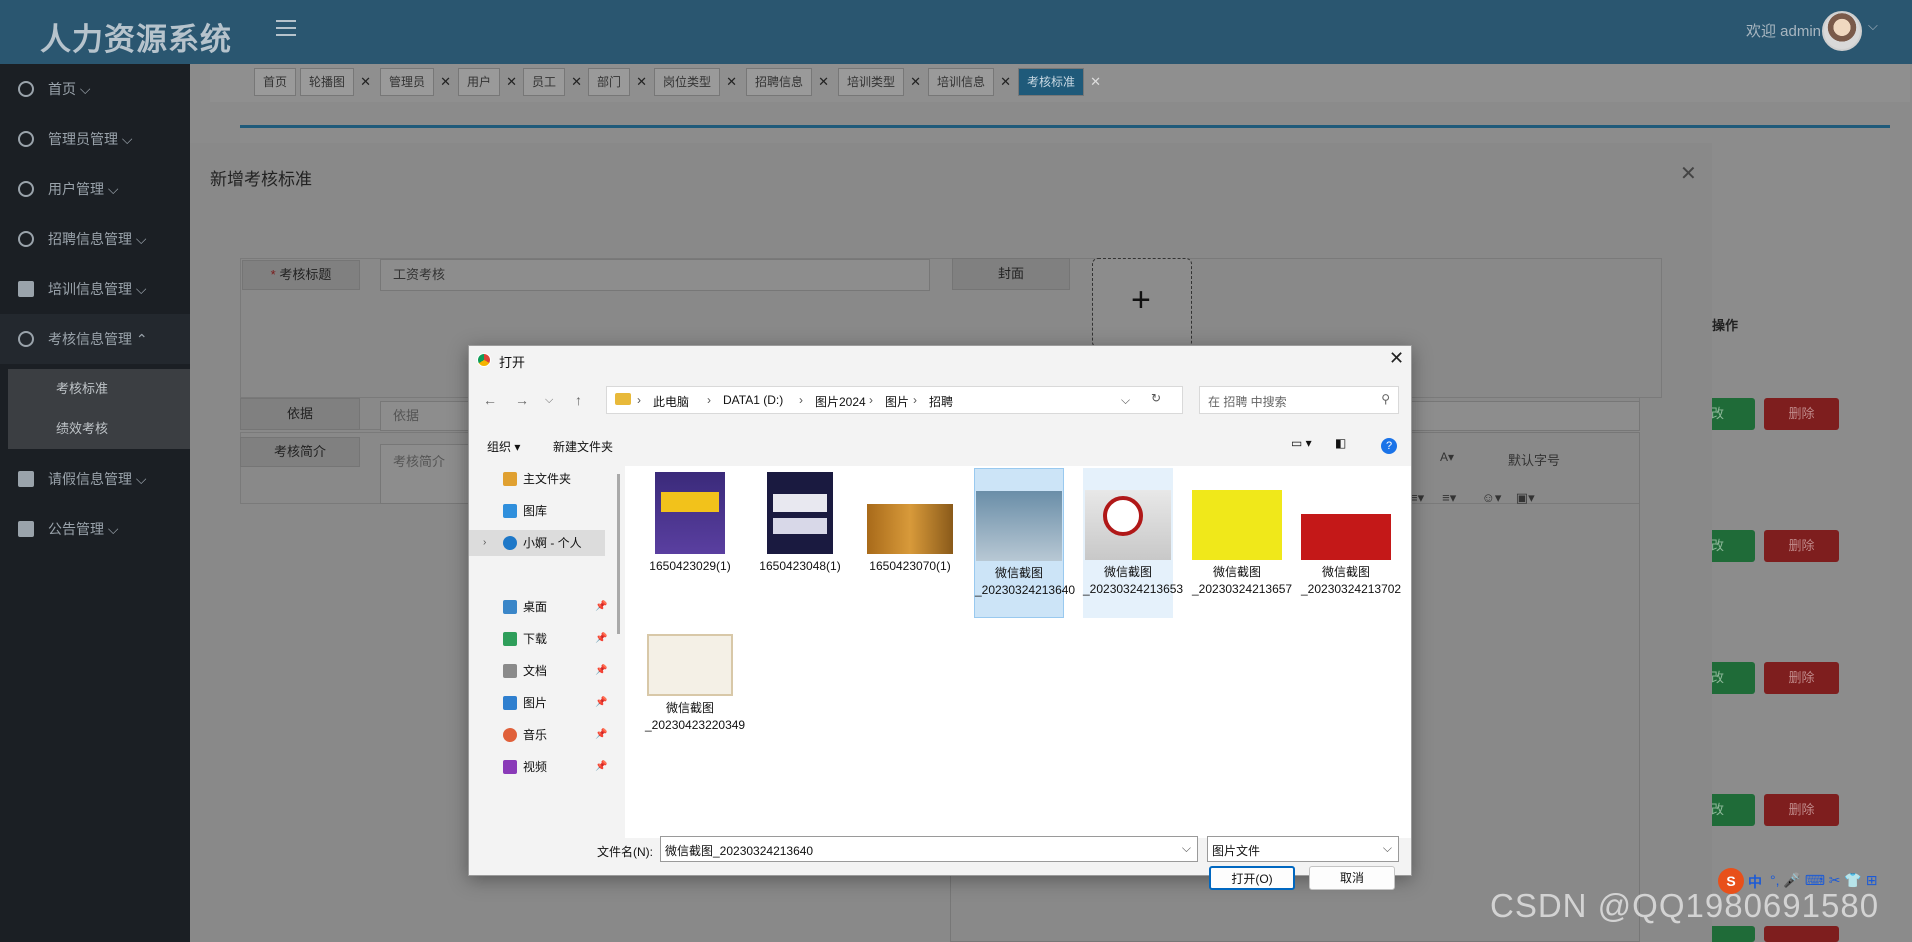 The width and height of the screenshot is (1912, 942). I want to click on back-icon: ←, so click(490, 400).